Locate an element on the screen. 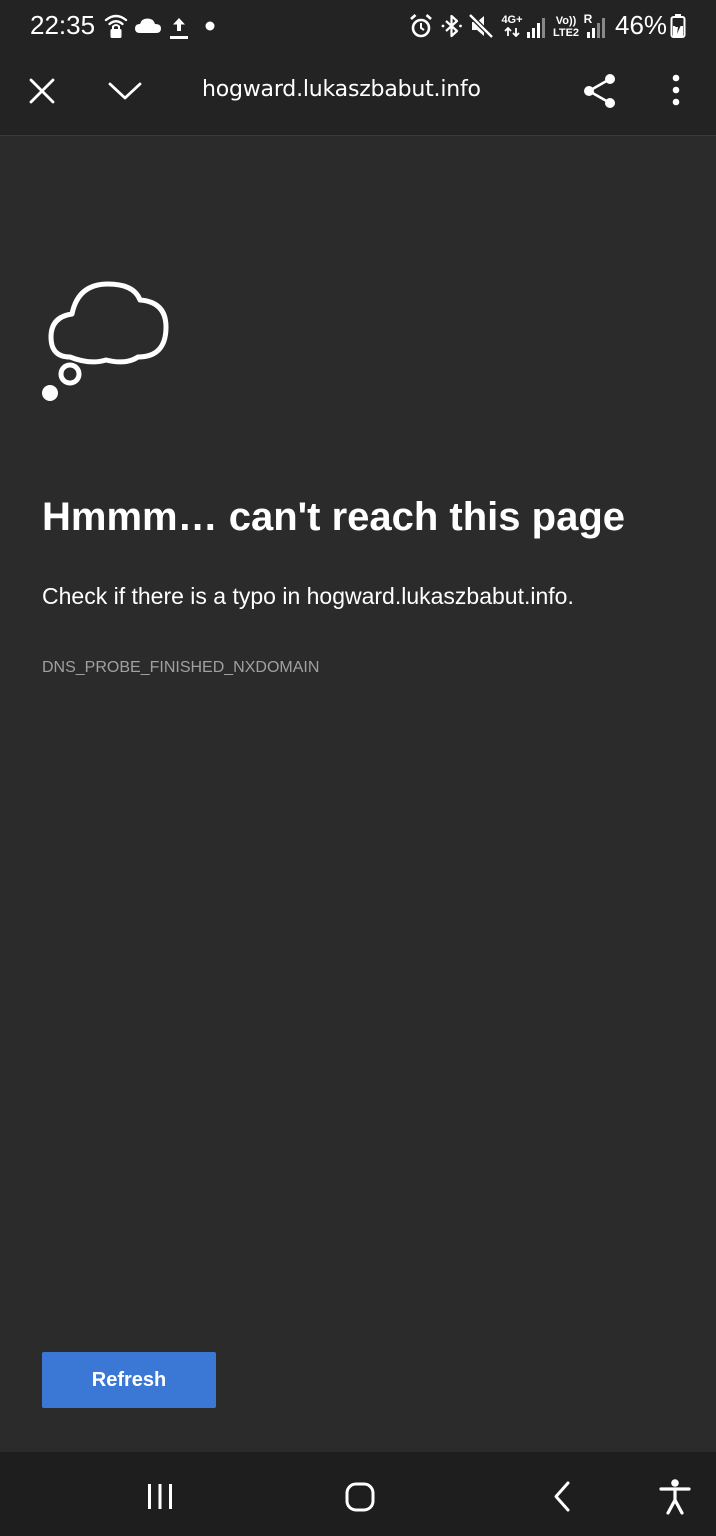 The image size is (716, 1536). error-heading: Hmmm… can't reach this page is located at coordinates (334, 517).